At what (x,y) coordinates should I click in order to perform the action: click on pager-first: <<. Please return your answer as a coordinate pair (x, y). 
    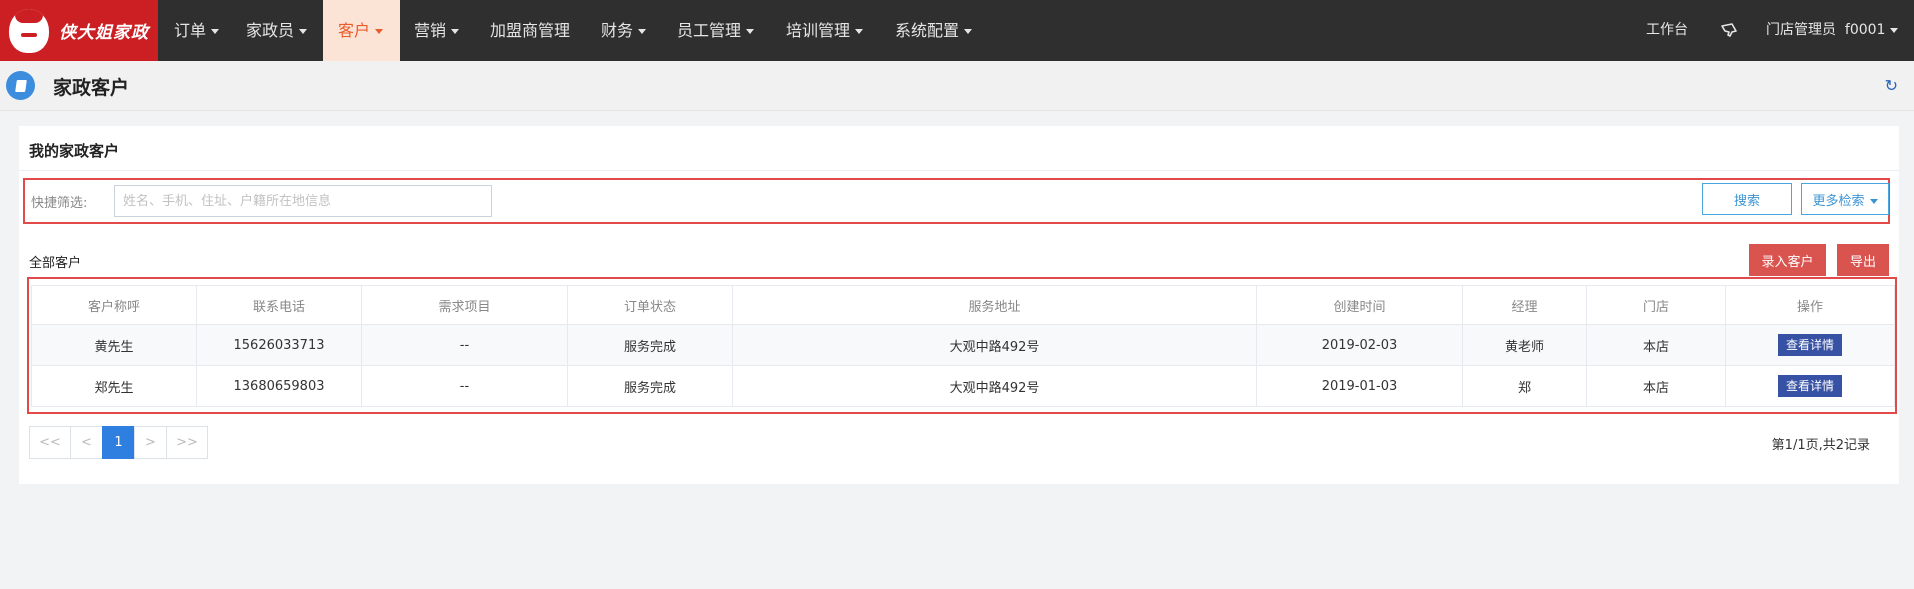
    Looking at the image, I should click on (50, 442).